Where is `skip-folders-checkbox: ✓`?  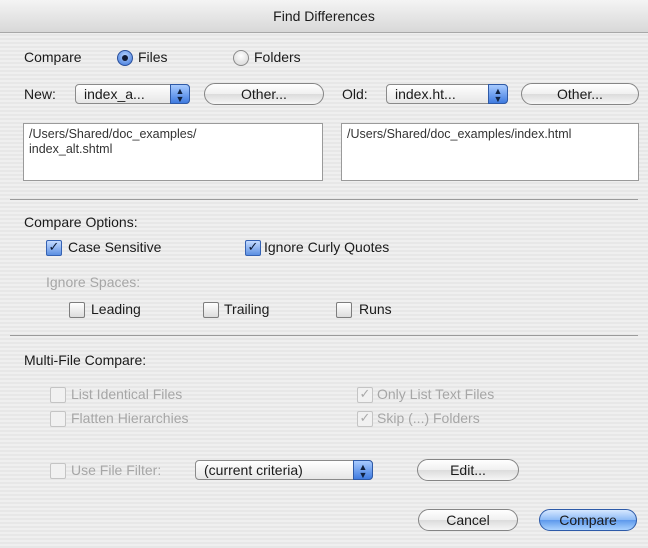
skip-folders-checkbox: ✓ is located at coordinates (365, 419).